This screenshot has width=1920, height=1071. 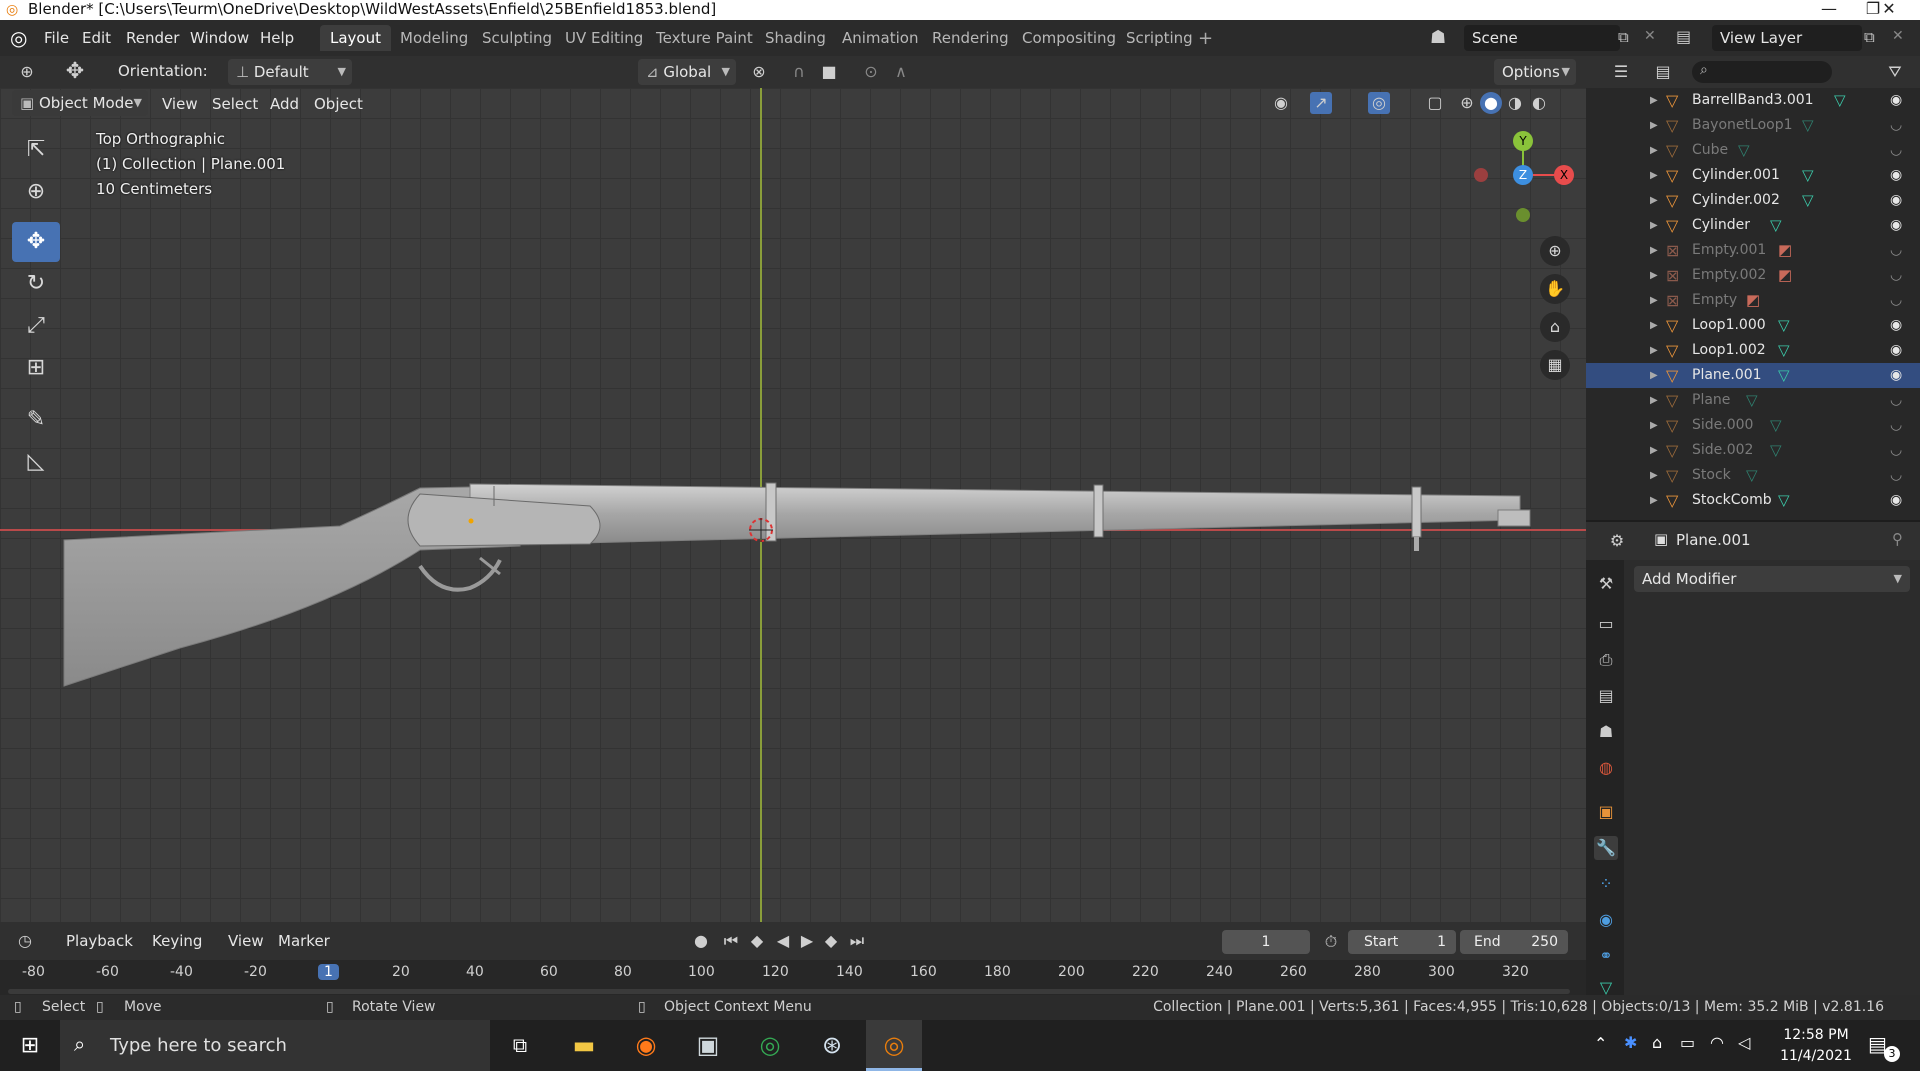 I want to click on pivot-point-icon: ⊗, so click(x=759, y=72).